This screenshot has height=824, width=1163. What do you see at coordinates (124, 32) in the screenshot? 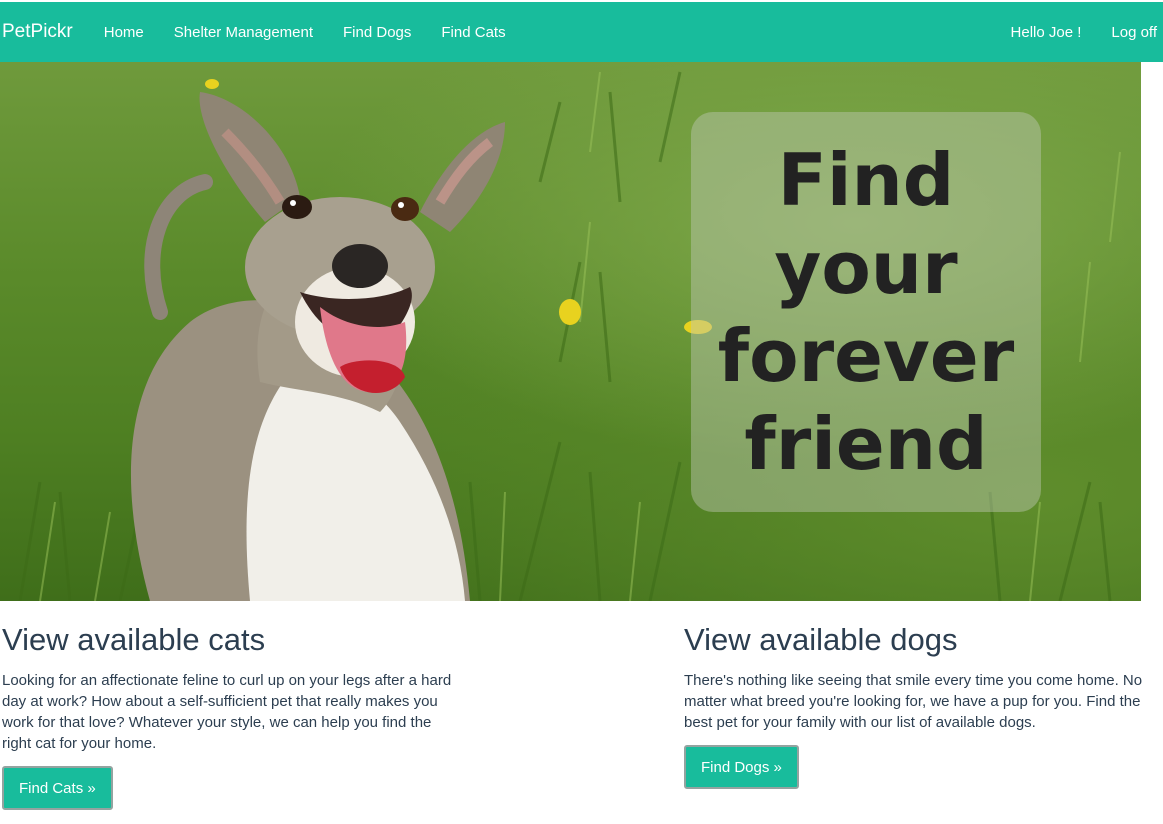
I see `nav-home: Home` at bounding box center [124, 32].